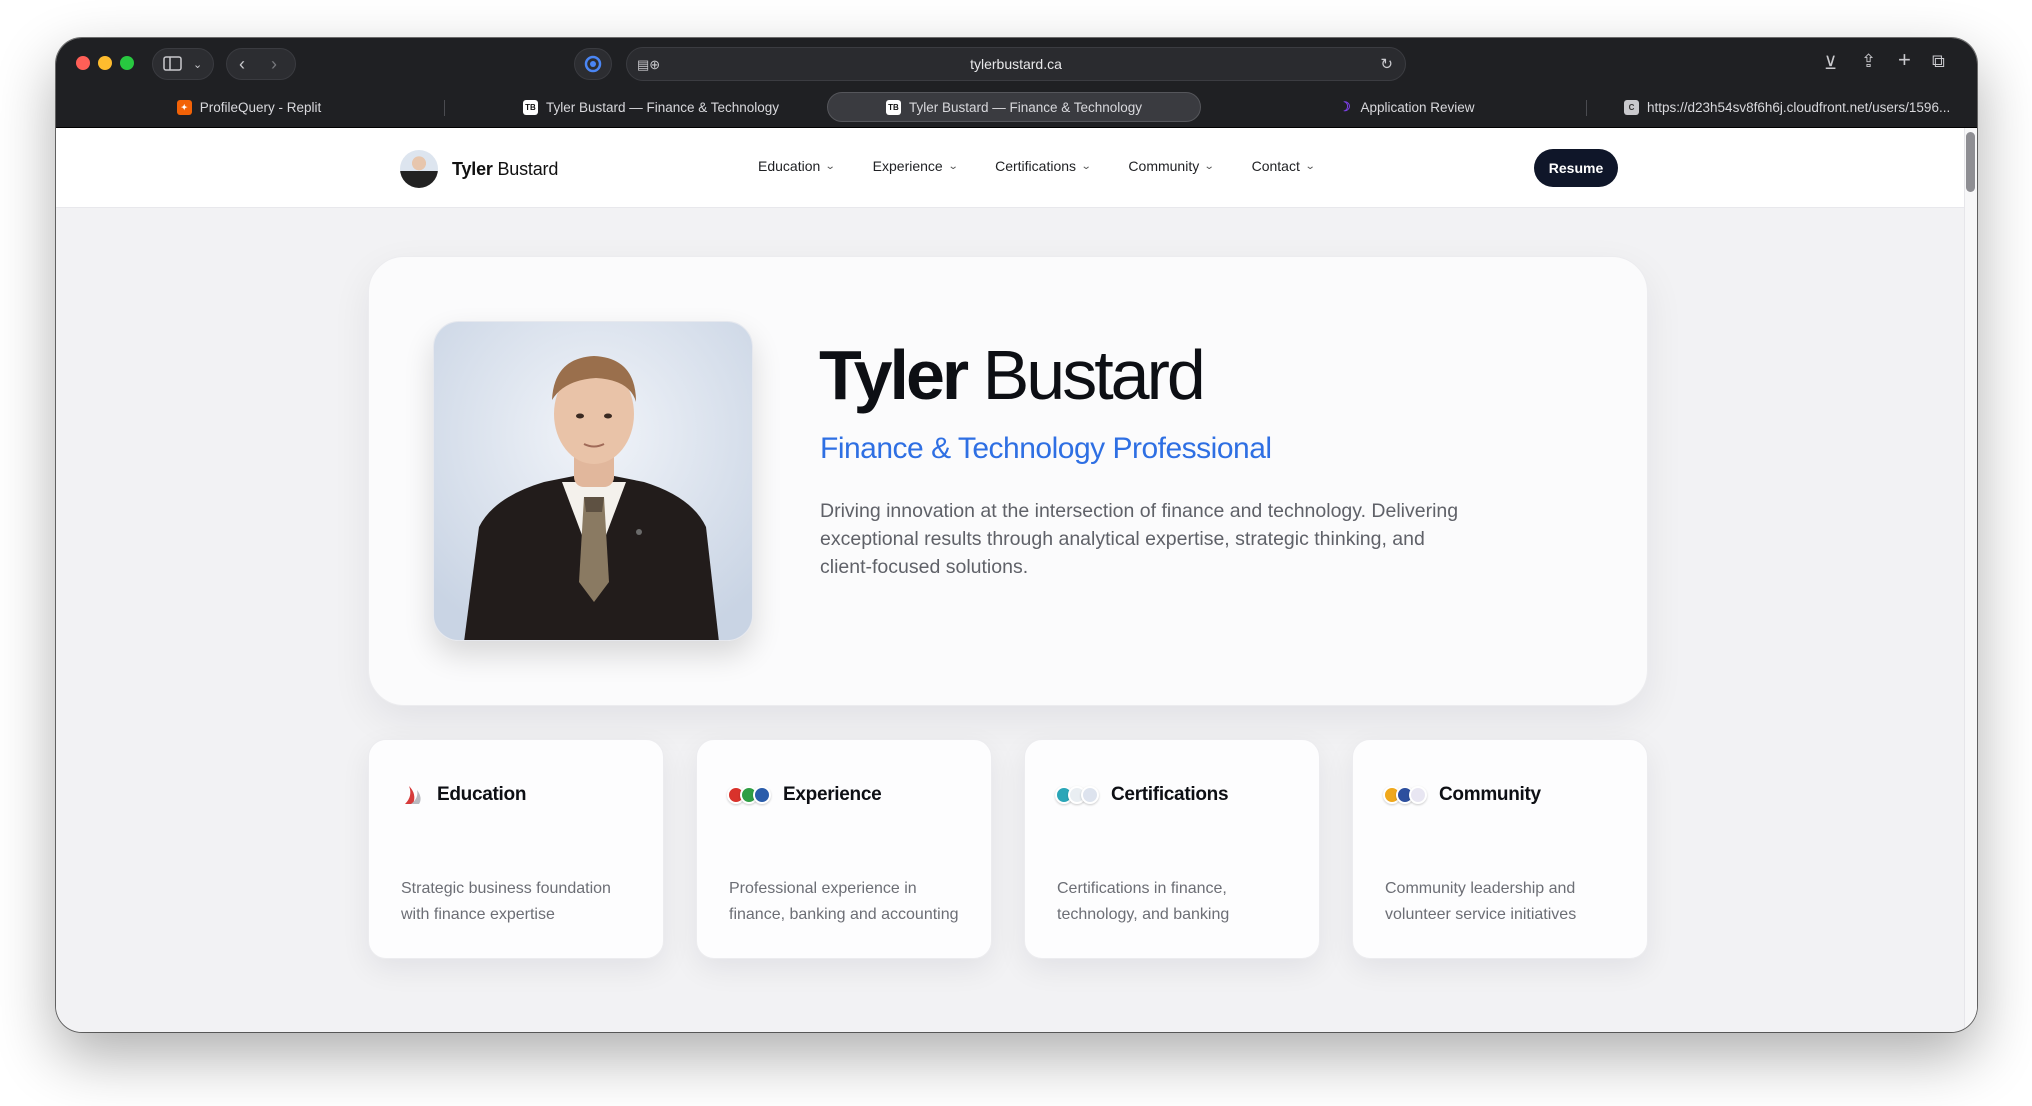 This screenshot has width=2032, height=1106. I want to click on card-title: Education, so click(482, 794).